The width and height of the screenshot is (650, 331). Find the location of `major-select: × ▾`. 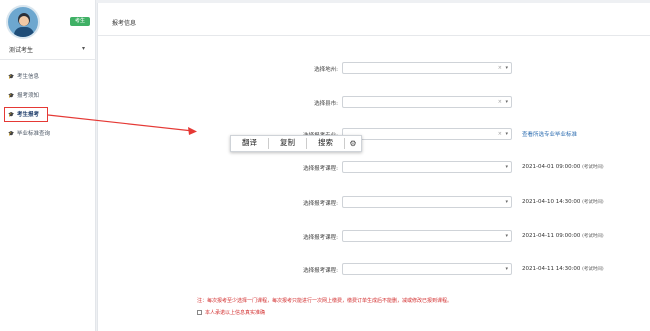

major-select: × ▾ is located at coordinates (427, 134).